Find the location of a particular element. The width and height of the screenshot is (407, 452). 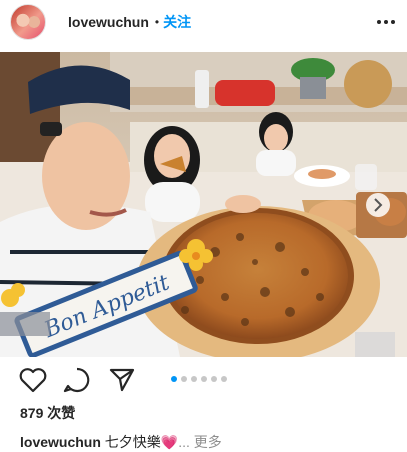

follow-button: 关注 is located at coordinates (177, 22).